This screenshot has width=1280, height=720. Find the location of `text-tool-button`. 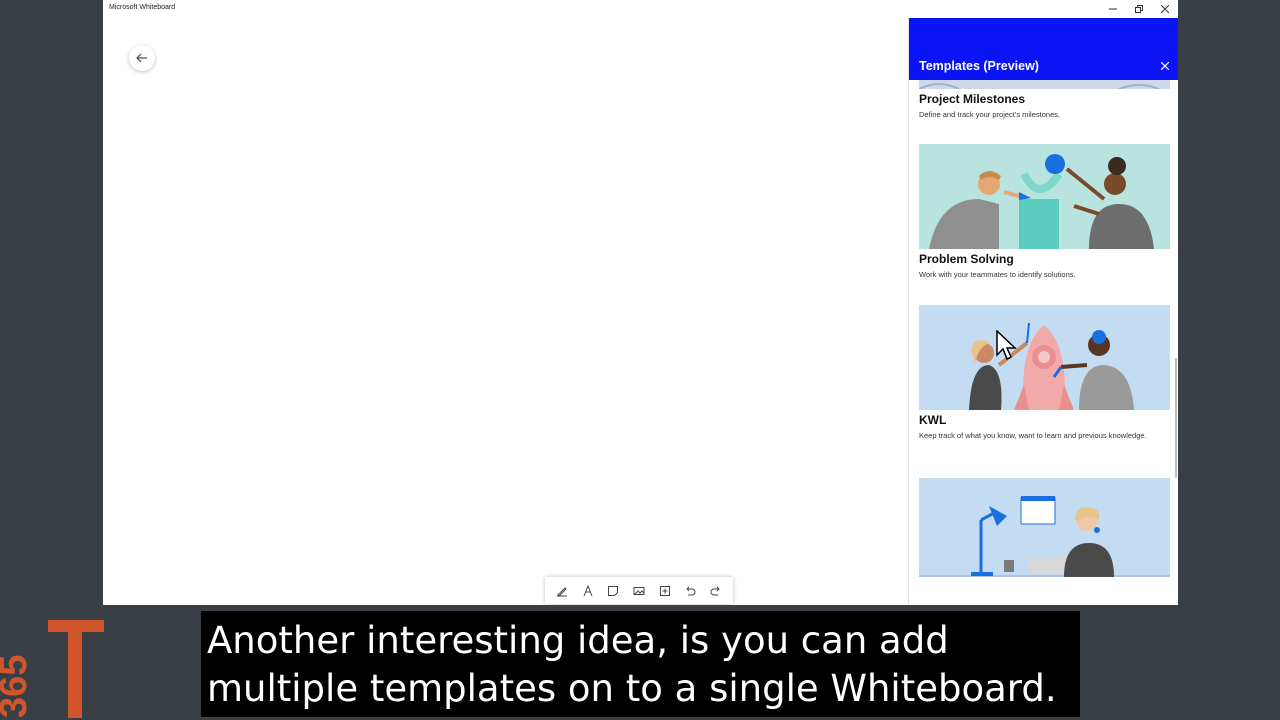

text-tool-button is located at coordinates (588, 591).